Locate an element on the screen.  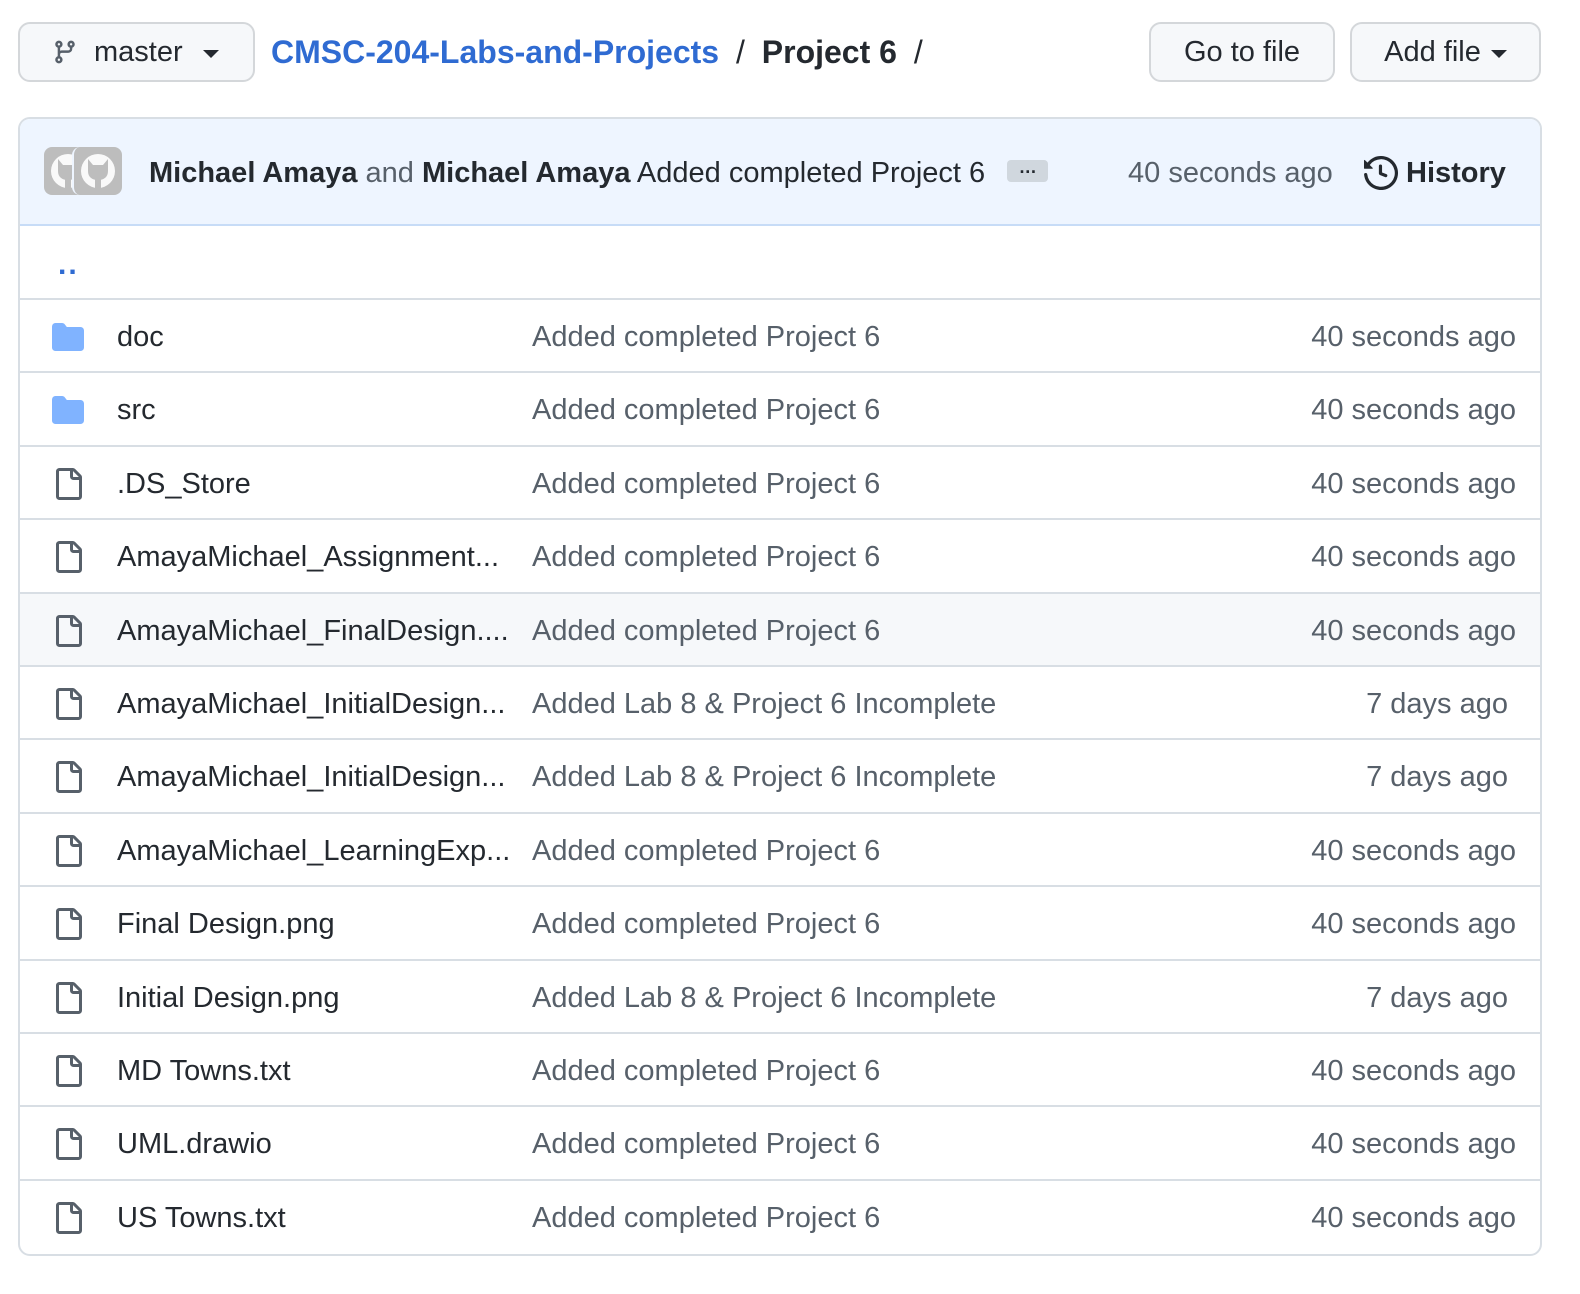
file-name-link: src is located at coordinates (136, 410).